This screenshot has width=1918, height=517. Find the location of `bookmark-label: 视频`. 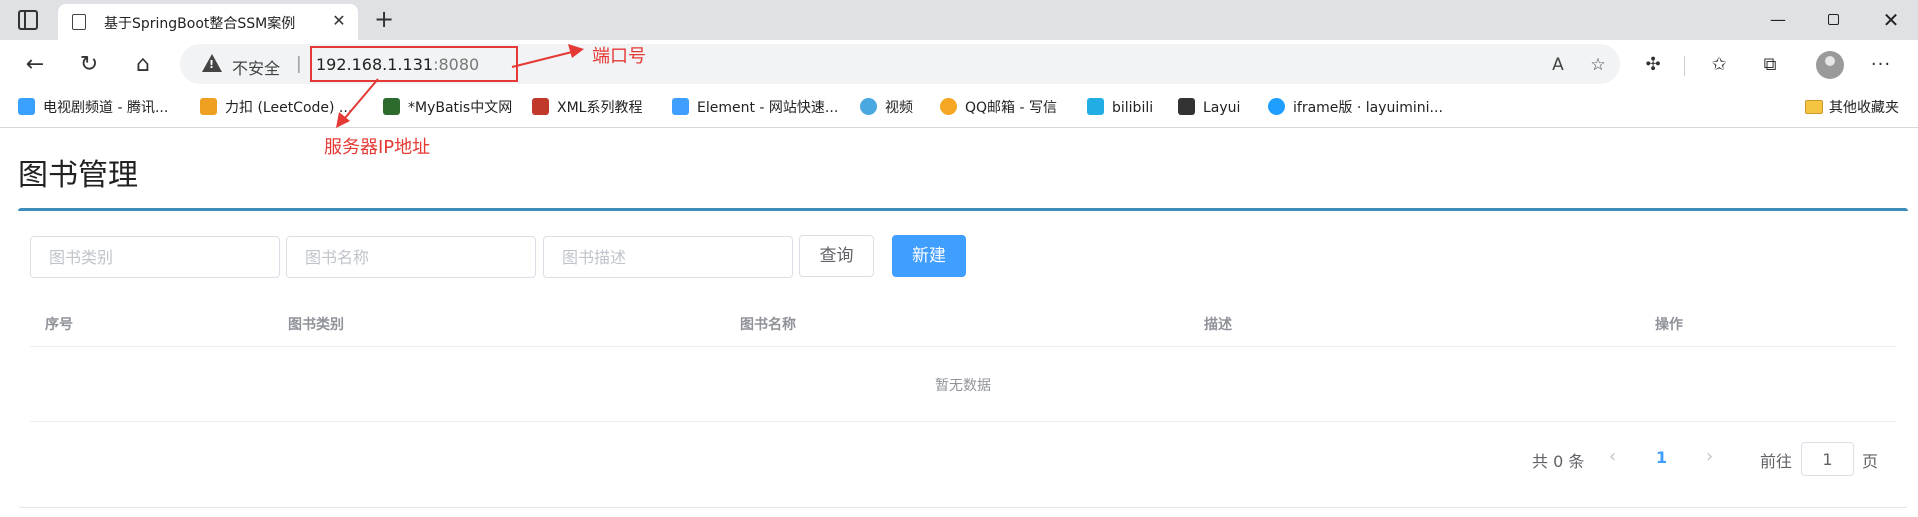

bookmark-label: 视频 is located at coordinates (899, 108).